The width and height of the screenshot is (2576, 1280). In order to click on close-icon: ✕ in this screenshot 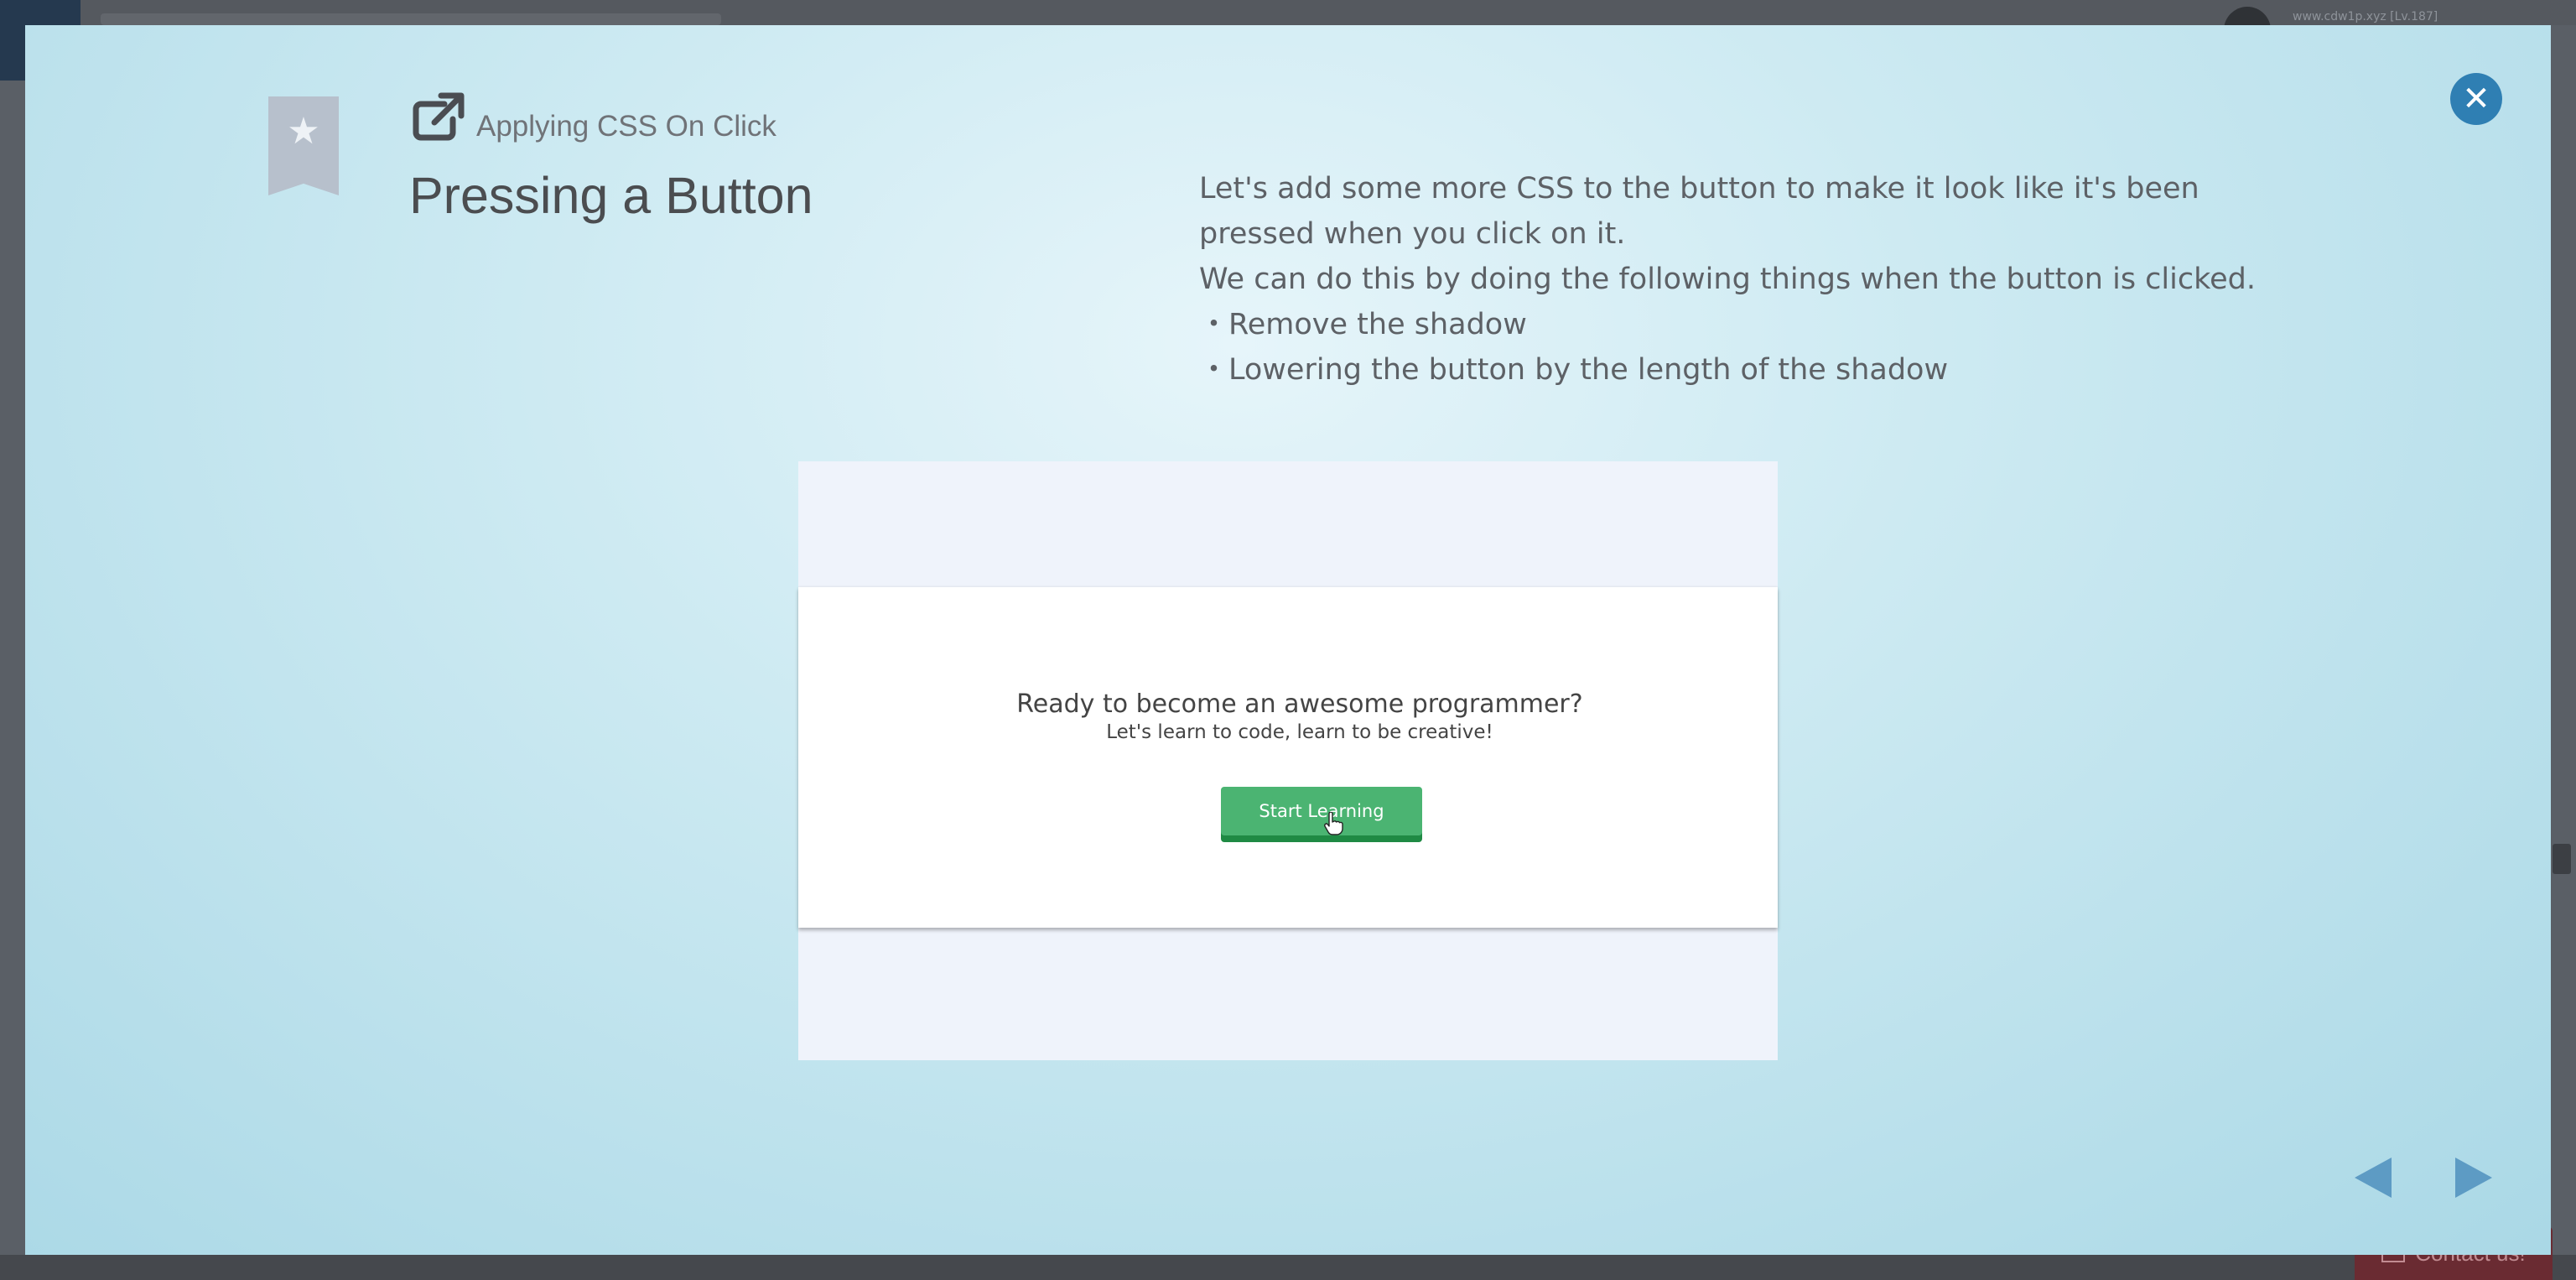, I will do `click(2476, 99)`.